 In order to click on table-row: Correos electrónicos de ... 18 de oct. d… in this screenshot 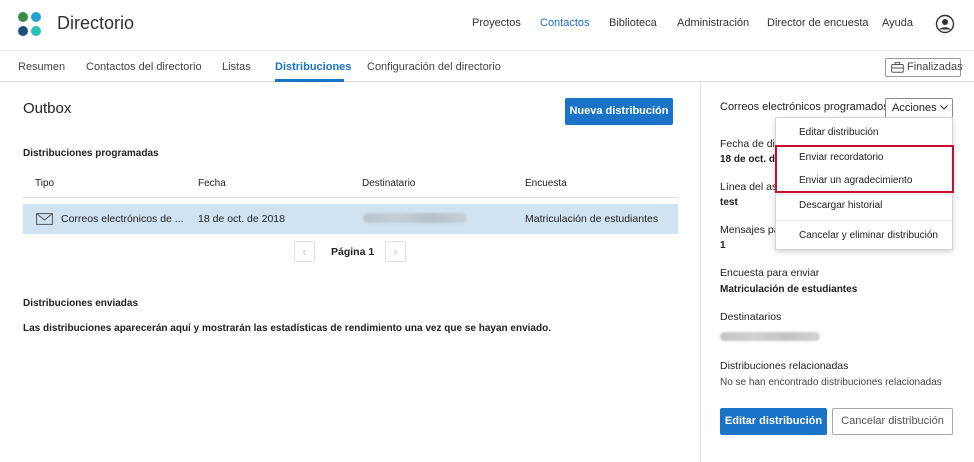, I will do `click(350, 219)`.